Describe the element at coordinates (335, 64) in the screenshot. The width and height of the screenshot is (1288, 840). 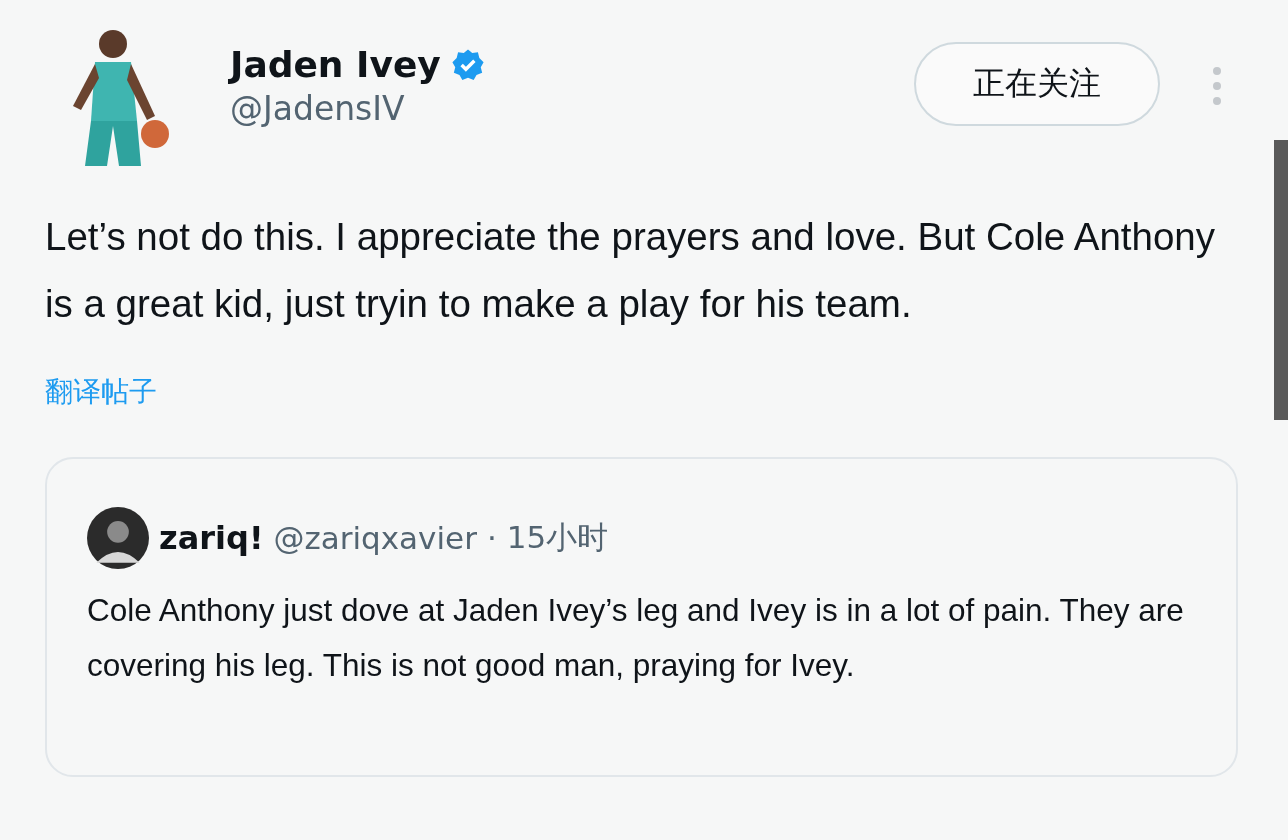
I see `author-name: Jaden Ivey` at that location.